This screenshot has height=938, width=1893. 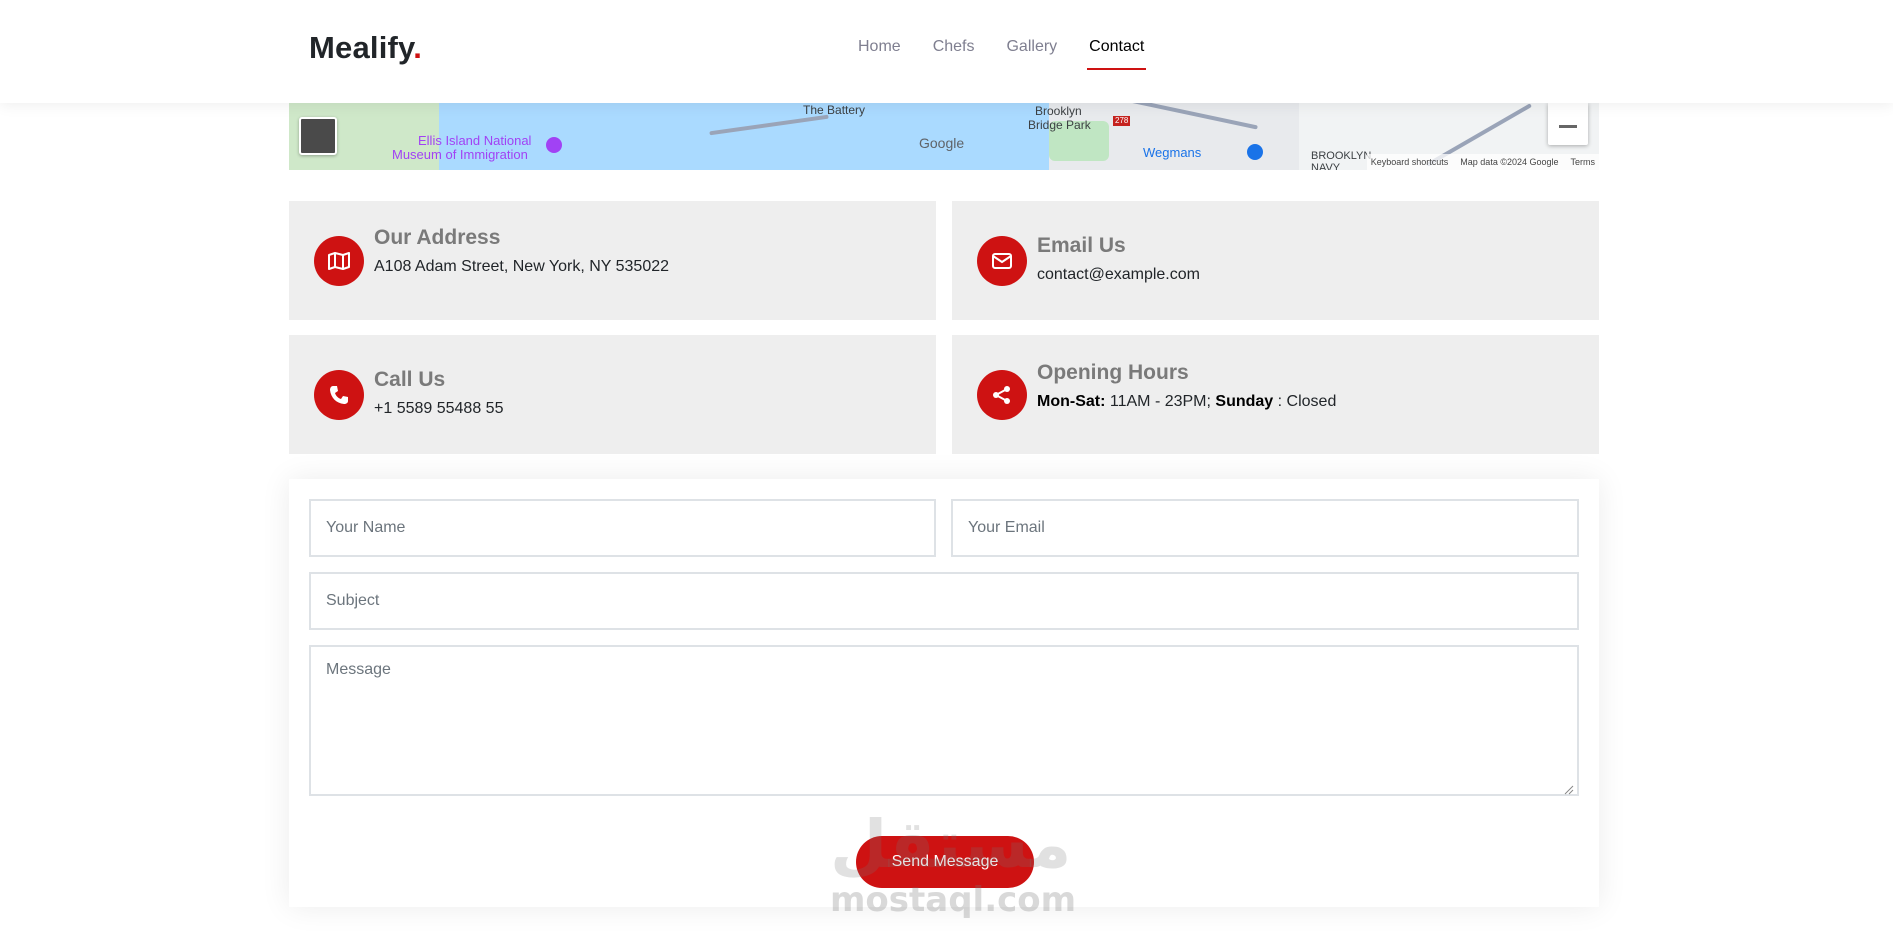 What do you see at coordinates (944, 601) in the screenshot?
I see `subject-input` at bounding box center [944, 601].